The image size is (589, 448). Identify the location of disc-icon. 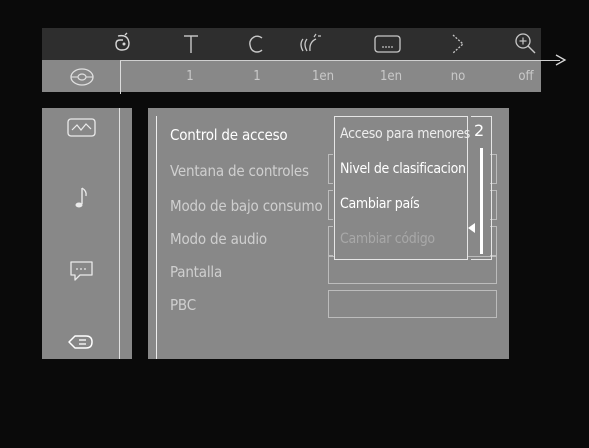
(82, 77).